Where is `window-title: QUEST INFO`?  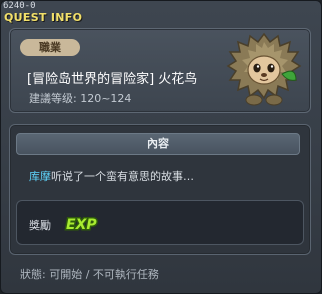 window-title: QUEST INFO is located at coordinates (43, 17).